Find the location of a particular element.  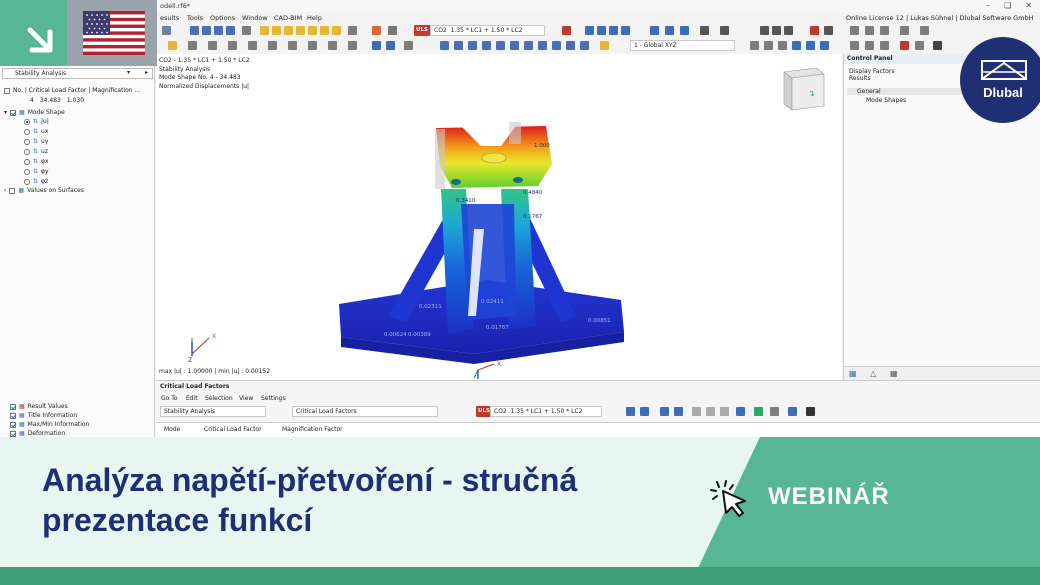

mode-shapes-item: Mode Shapes is located at coordinates (886, 100).